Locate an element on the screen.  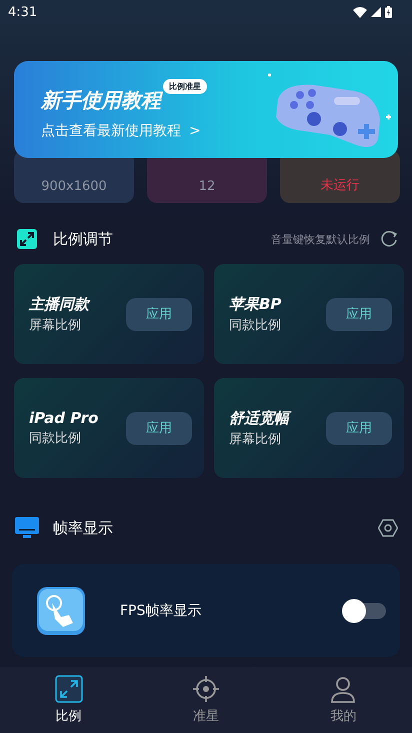
tap-icon is located at coordinates (61, 610).